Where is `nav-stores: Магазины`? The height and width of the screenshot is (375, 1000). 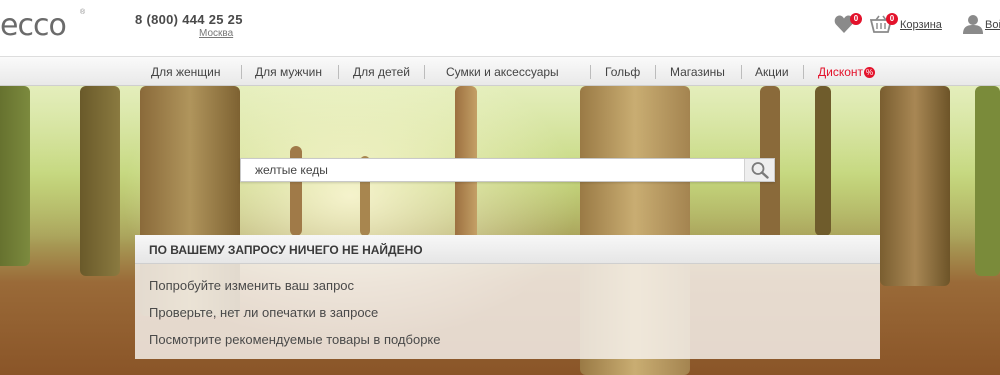
nav-stores: Магазины is located at coordinates (697, 72).